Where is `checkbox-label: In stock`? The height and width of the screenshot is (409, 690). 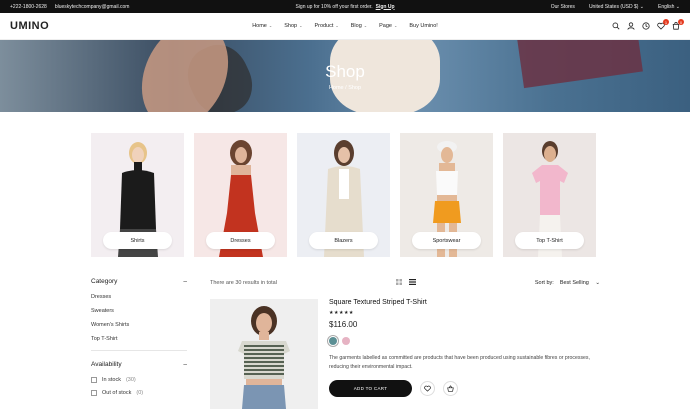
checkbox-label: In stock is located at coordinates (111, 380).